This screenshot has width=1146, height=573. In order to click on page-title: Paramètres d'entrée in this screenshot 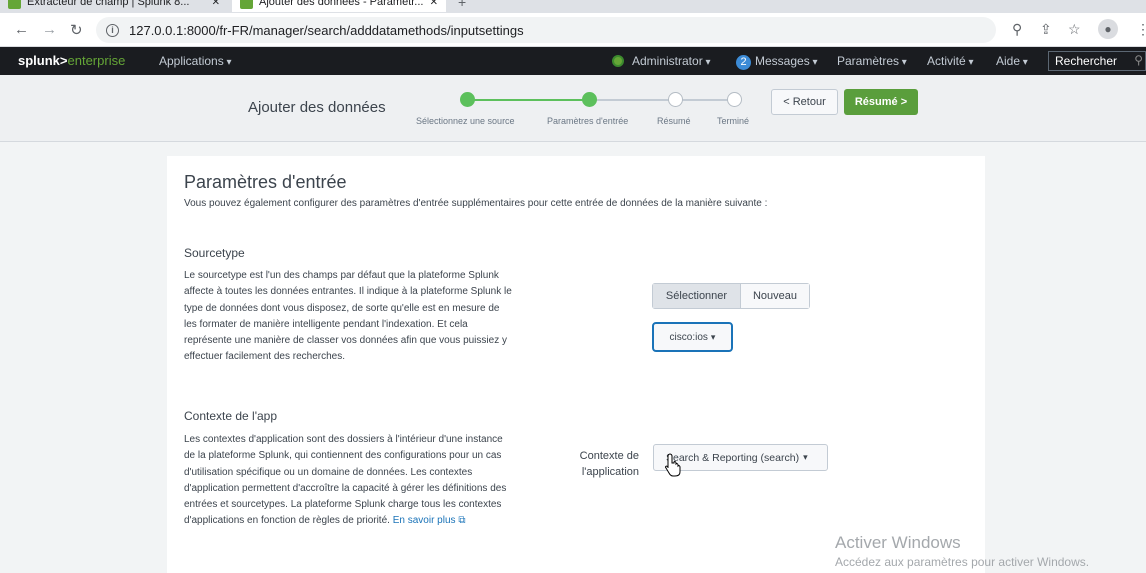, I will do `click(265, 182)`.